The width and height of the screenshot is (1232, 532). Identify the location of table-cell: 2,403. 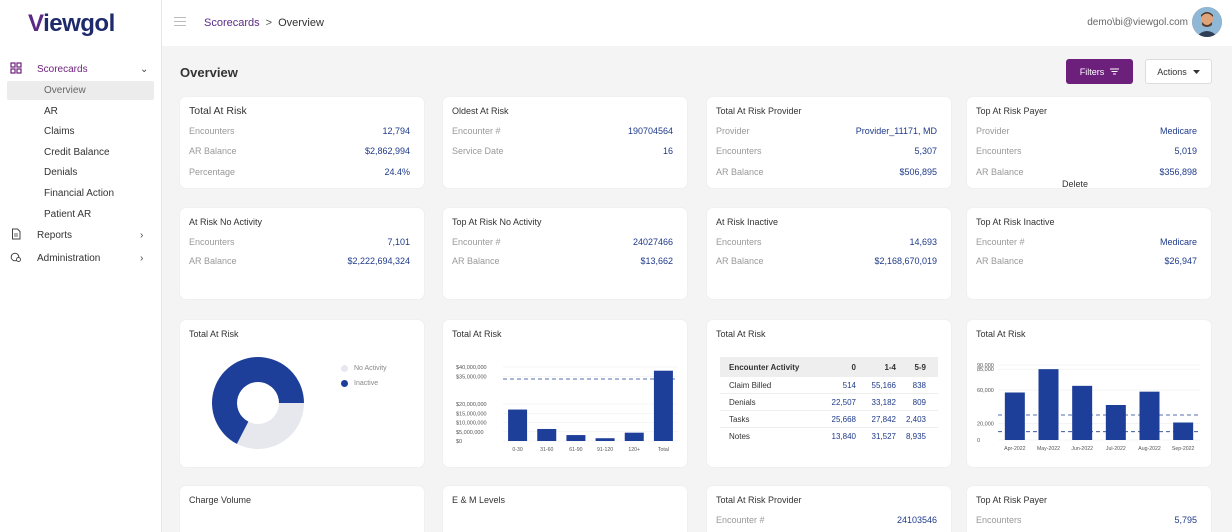
(911, 419).